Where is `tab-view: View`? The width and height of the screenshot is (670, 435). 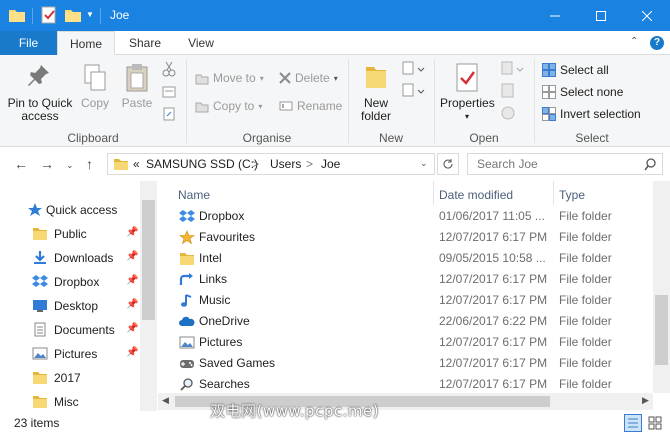 tab-view: View is located at coordinates (201, 43).